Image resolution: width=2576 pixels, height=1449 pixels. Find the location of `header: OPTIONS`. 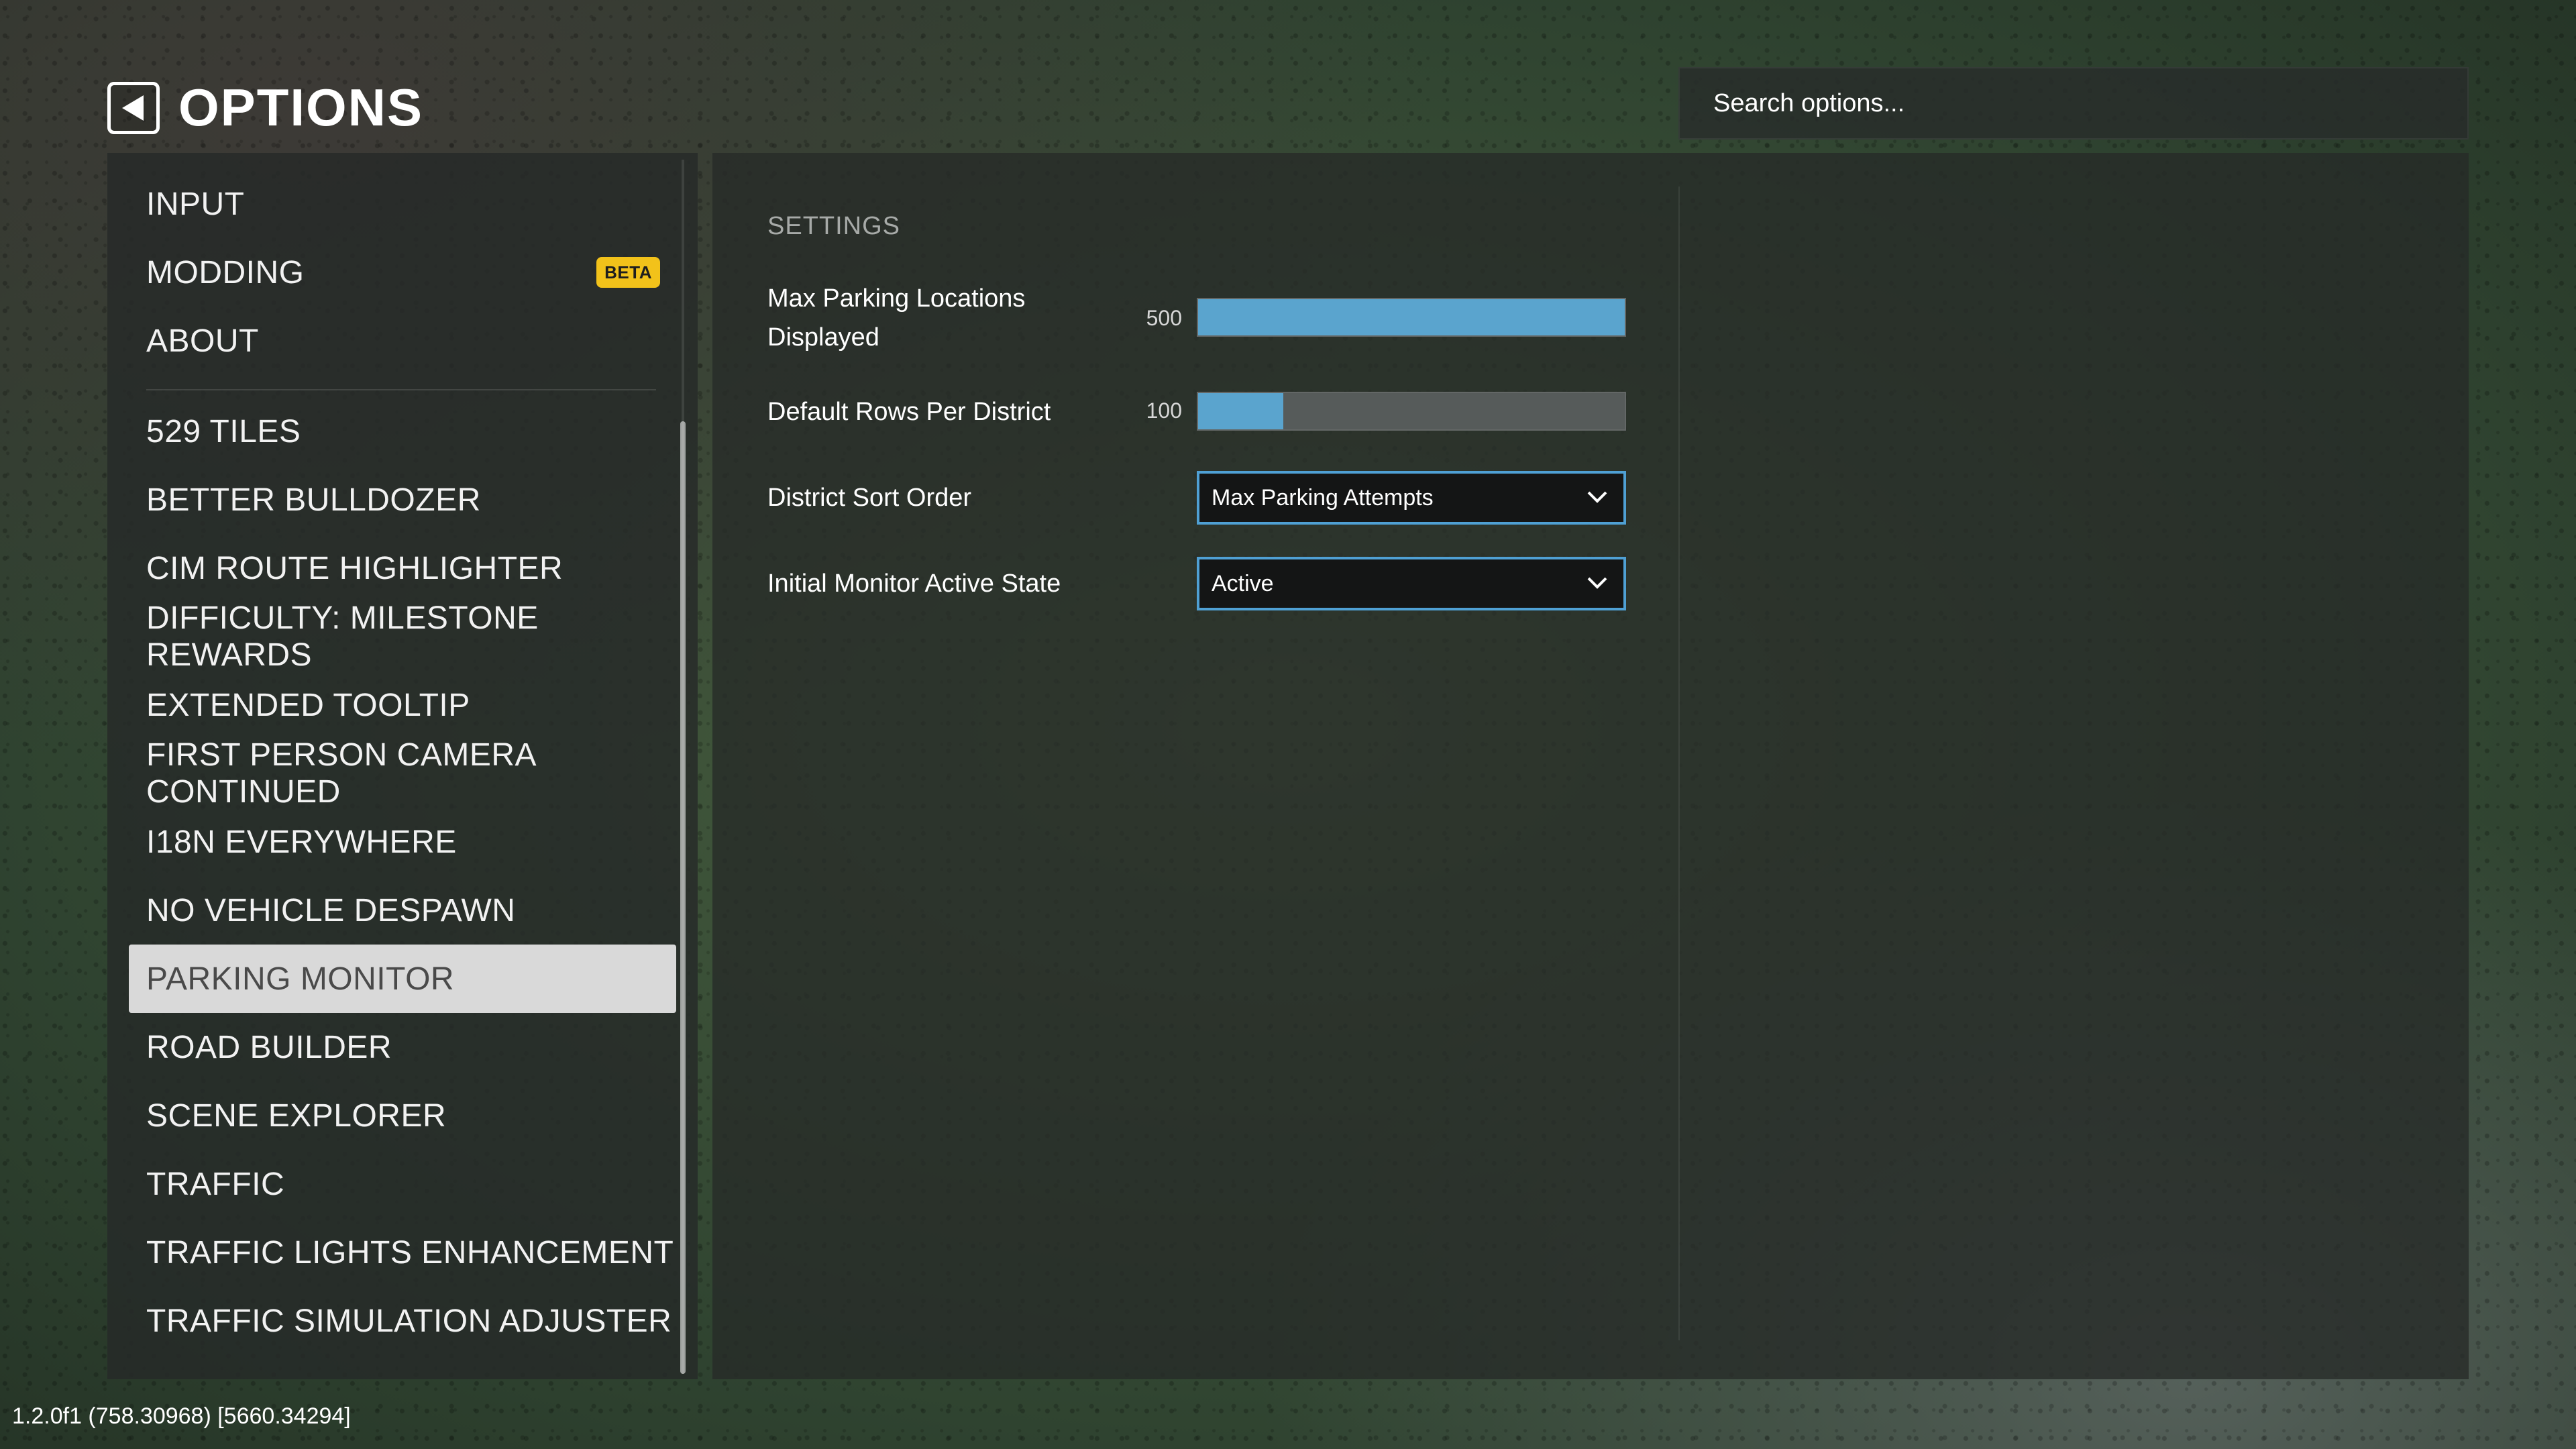

header: OPTIONS is located at coordinates (265, 107).